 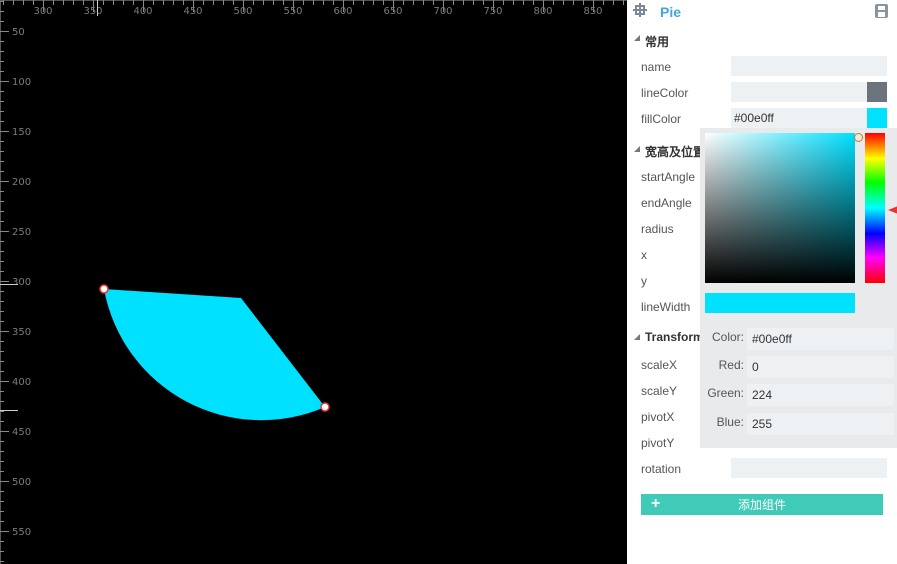 What do you see at coordinates (242, 11) in the screenshot?
I see `top-ruler-label: 500` at bounding box center [242, 11].